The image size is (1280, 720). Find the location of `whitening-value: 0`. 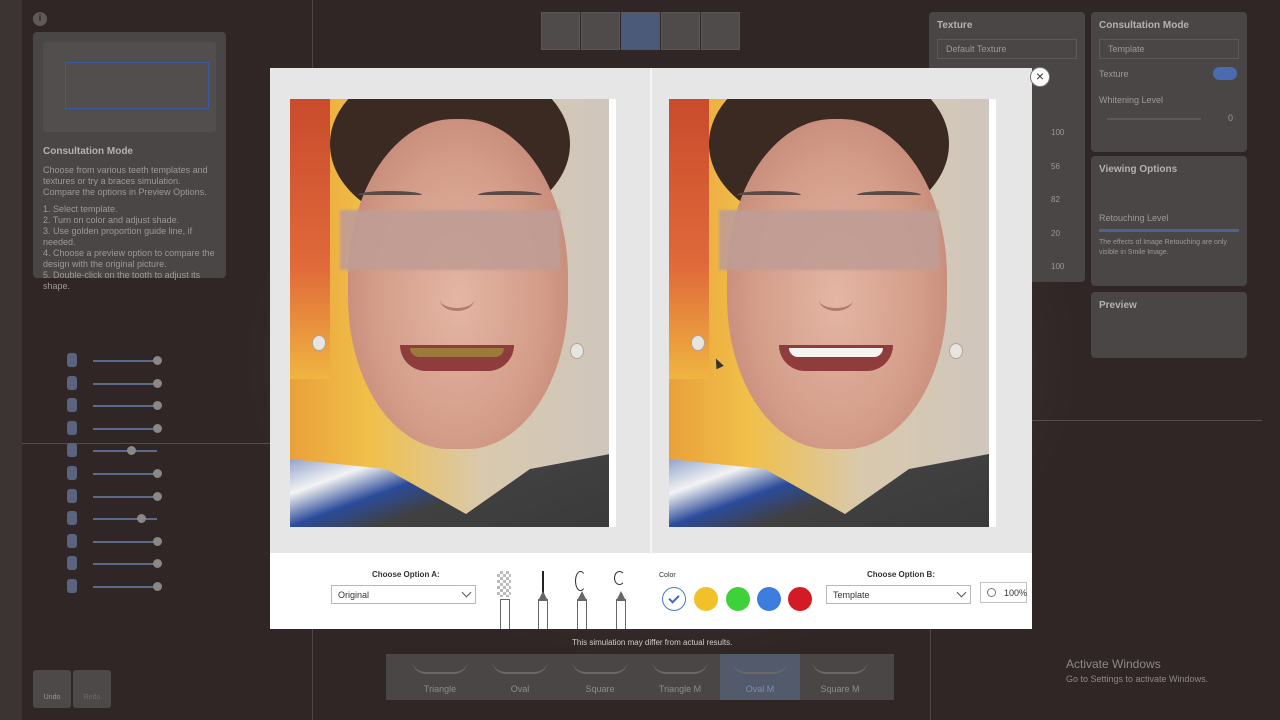

whitening-value: 0 is located at coordinates (1230, 118).